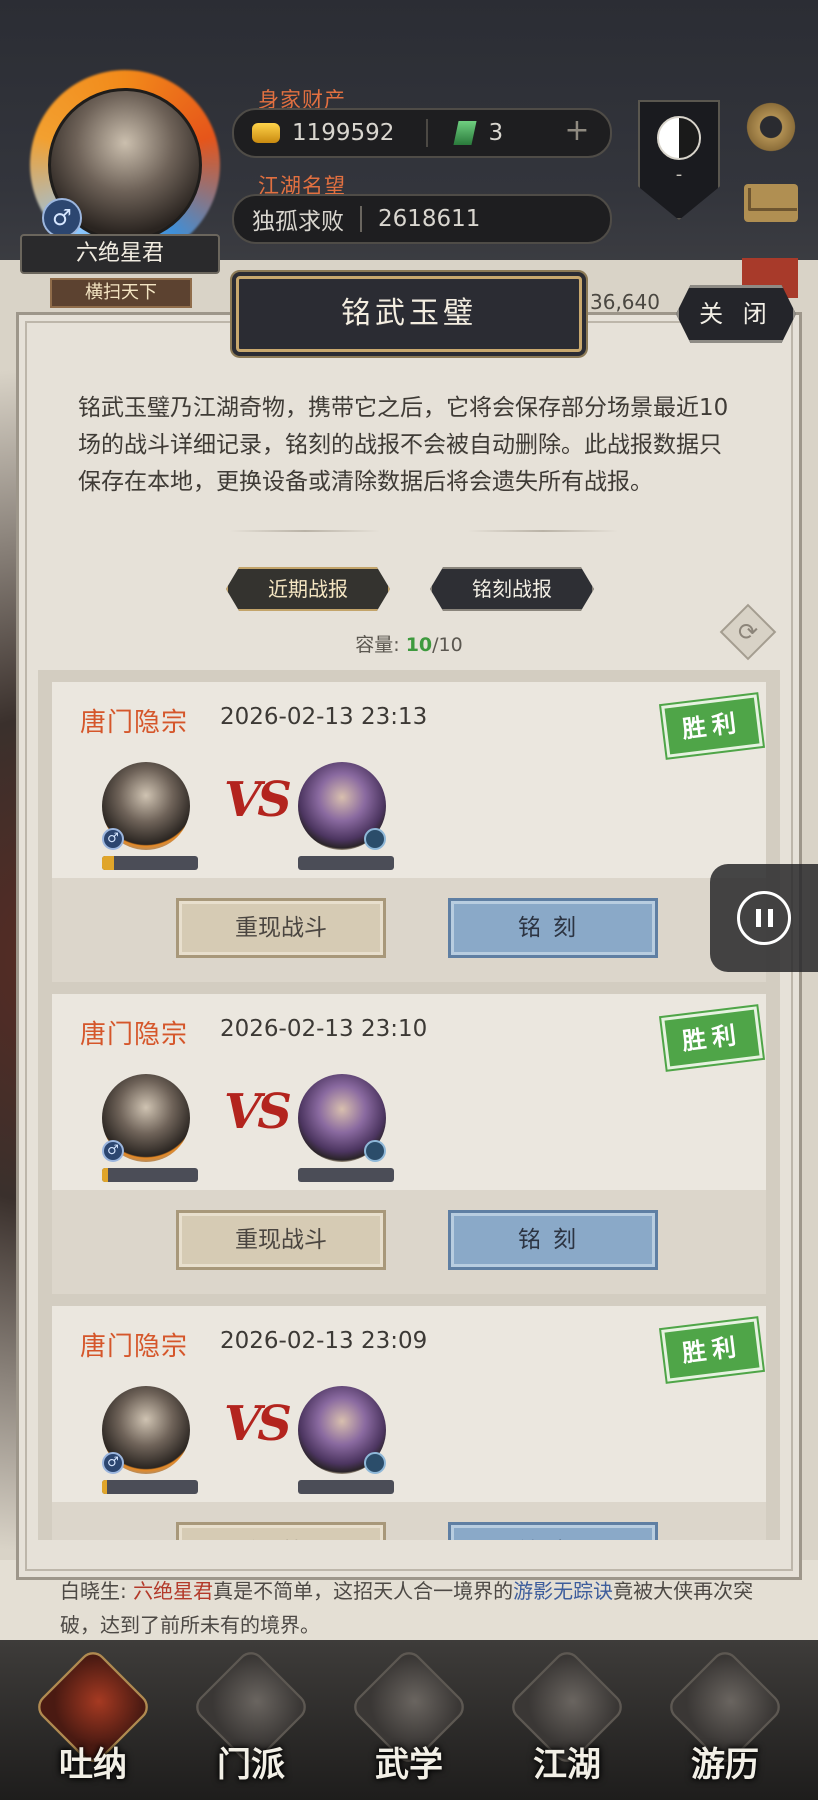  I want to click on taiji-icon, so click(679, 138).